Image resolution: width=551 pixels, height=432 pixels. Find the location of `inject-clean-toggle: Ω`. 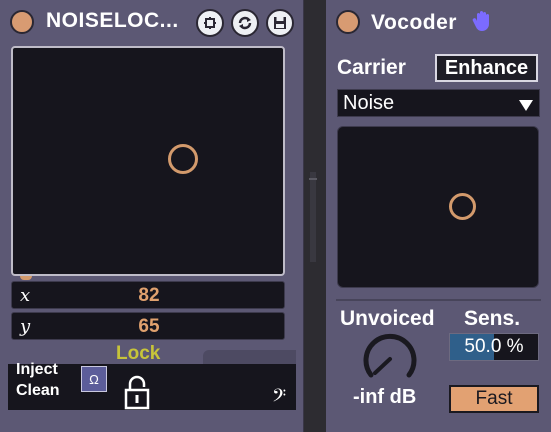

inject-clean-toggle: Ω is located at coordinates (94, 379).